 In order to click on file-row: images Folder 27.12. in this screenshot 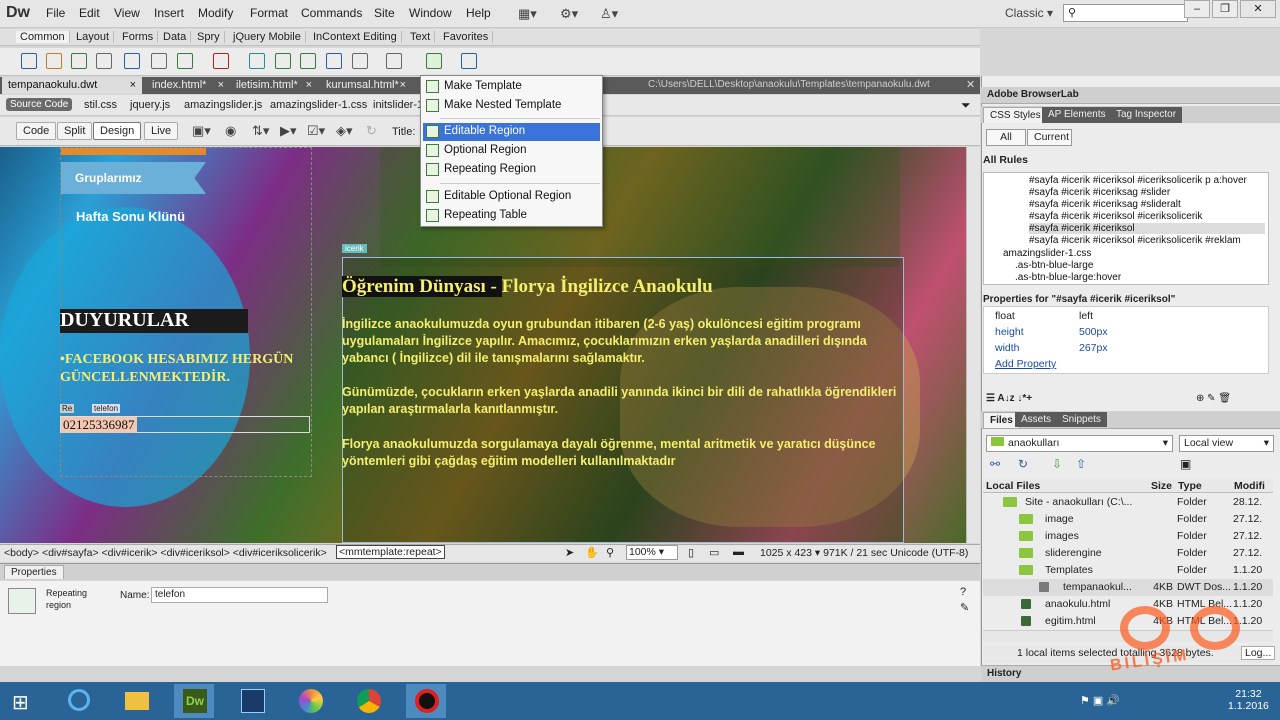, I will do `click(1128, 536)`.